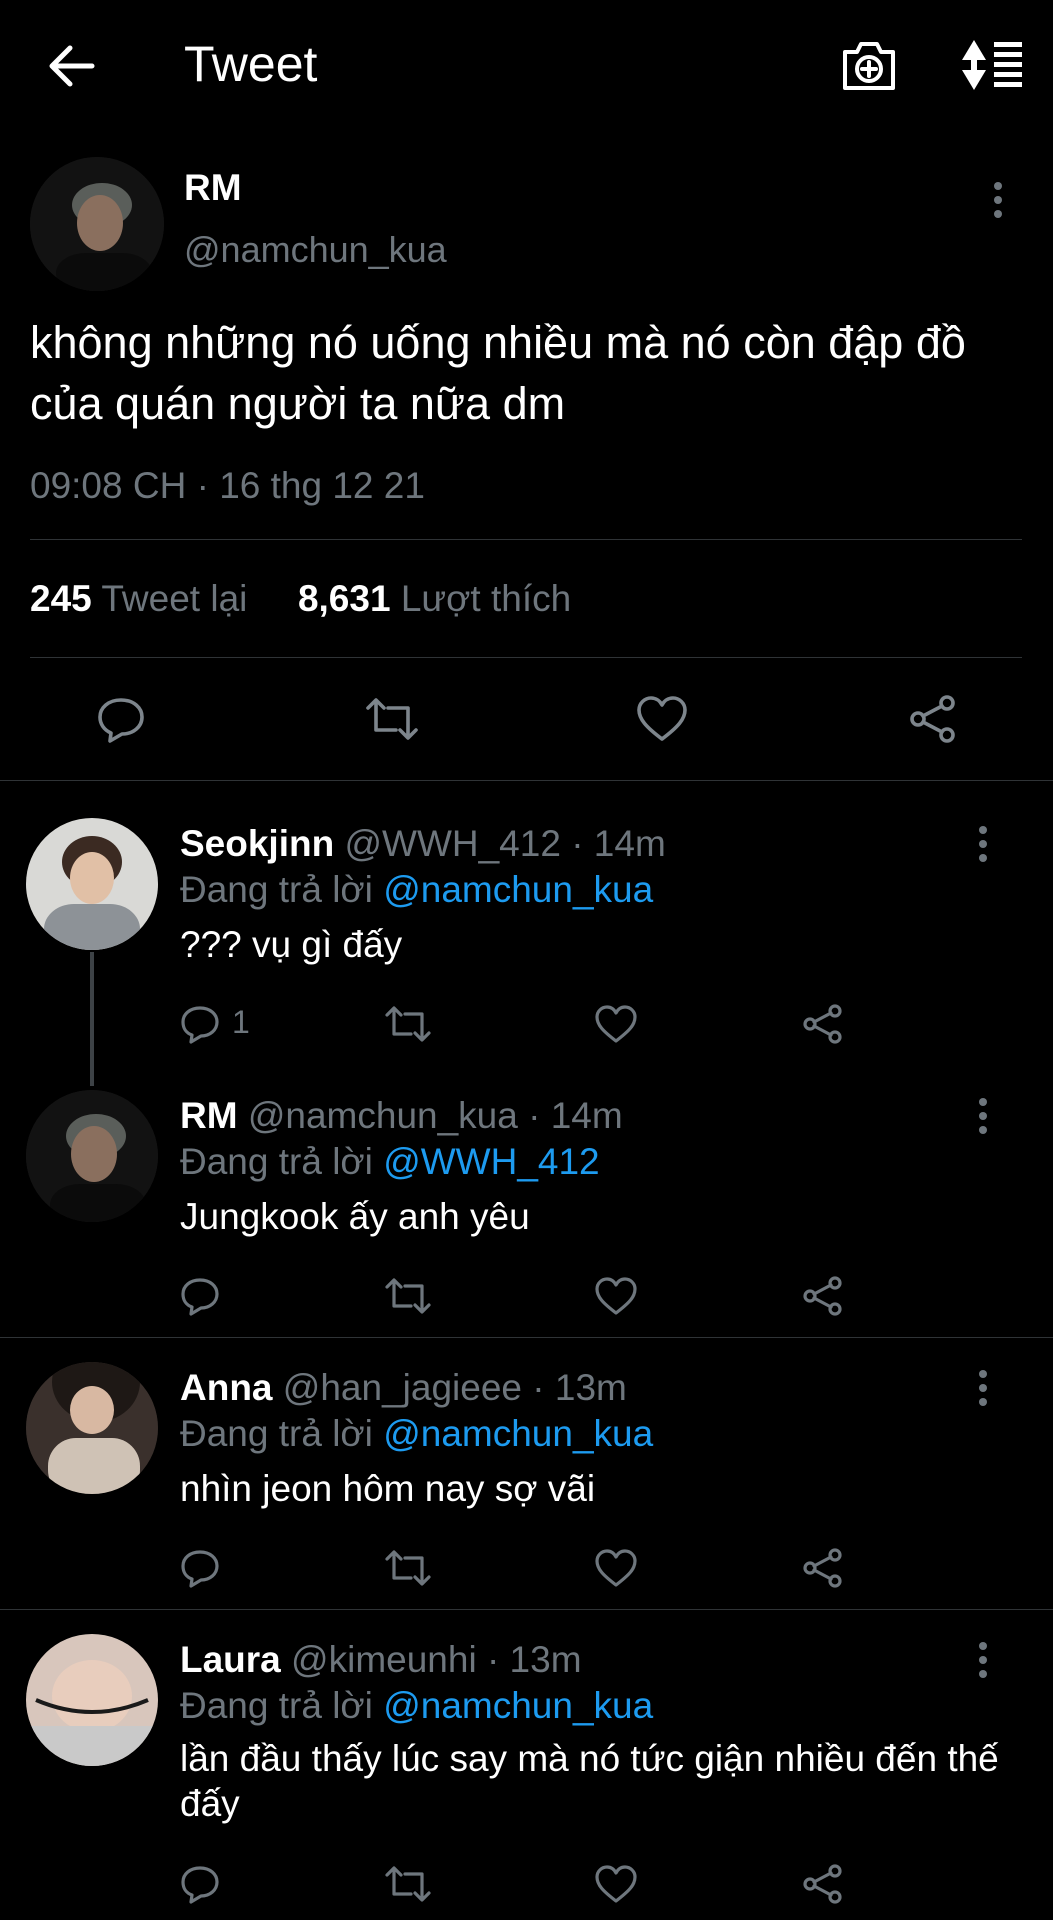 The image size is (1053, 1920). Describe the element at coordinates (257, 843) in the screenshot. I see `reply-author-name: Seokjinn` at that location.